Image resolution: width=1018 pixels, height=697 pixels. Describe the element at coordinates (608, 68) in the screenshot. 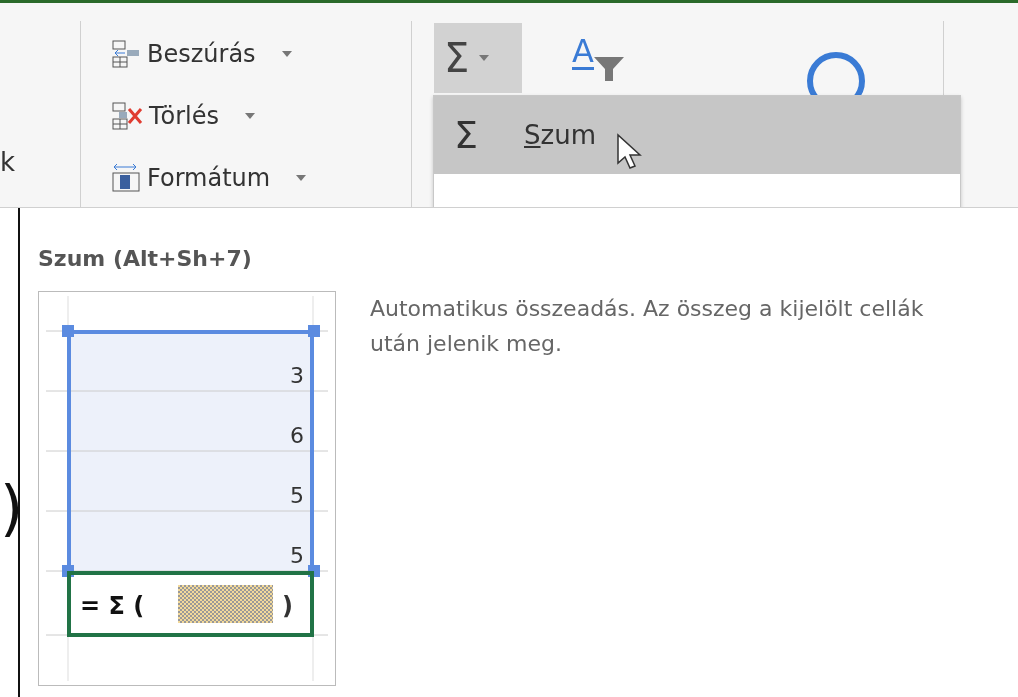

I see `filter-icon` at that location.